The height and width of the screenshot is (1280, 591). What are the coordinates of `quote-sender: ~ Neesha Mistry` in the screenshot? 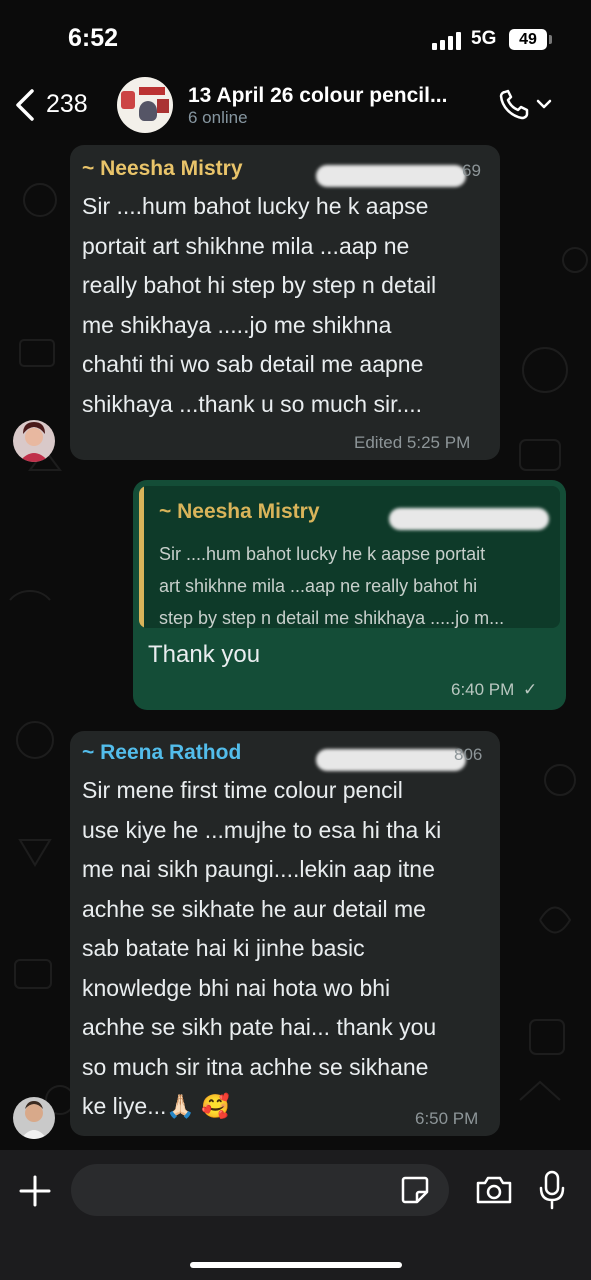 It's located at (239, 511).